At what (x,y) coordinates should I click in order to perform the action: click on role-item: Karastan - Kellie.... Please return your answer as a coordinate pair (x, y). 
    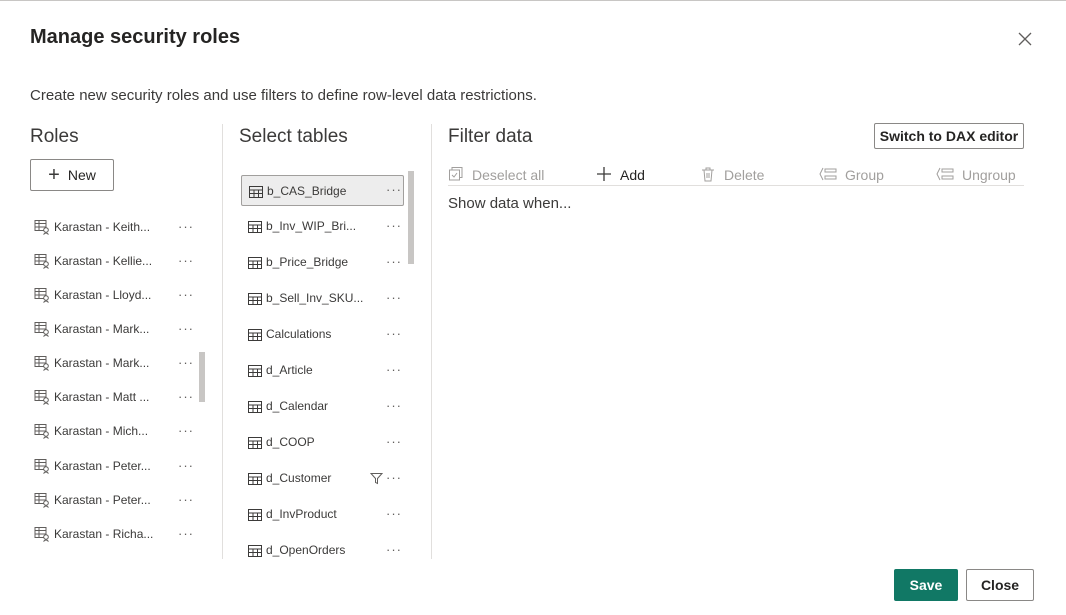
    Looking at the image, I should click on (115, 261).